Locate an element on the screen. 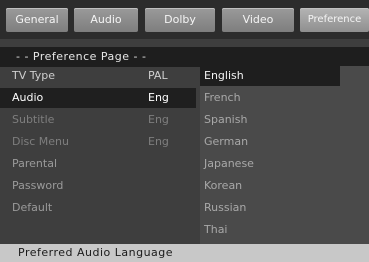  option-label: French is located at coordinates (222, 97).